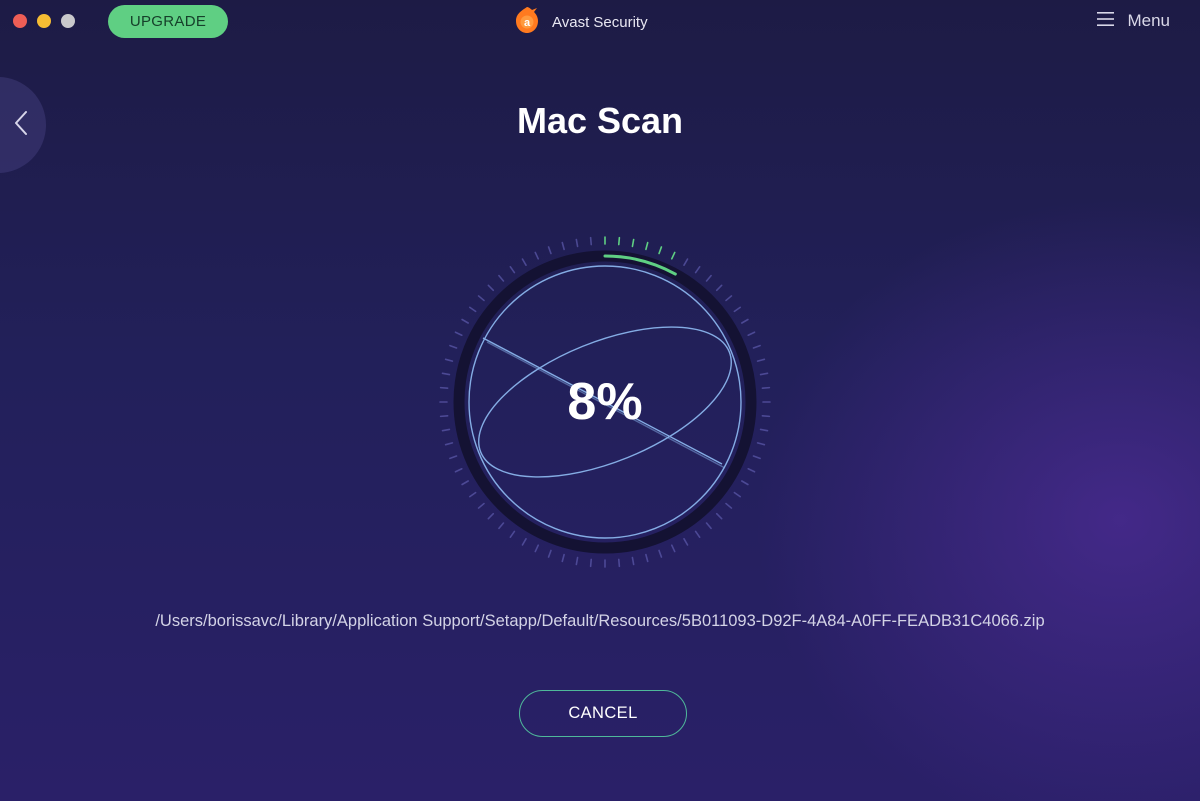 The image size is (1200, 801). I want to click on window-controls, so click(44, 21).